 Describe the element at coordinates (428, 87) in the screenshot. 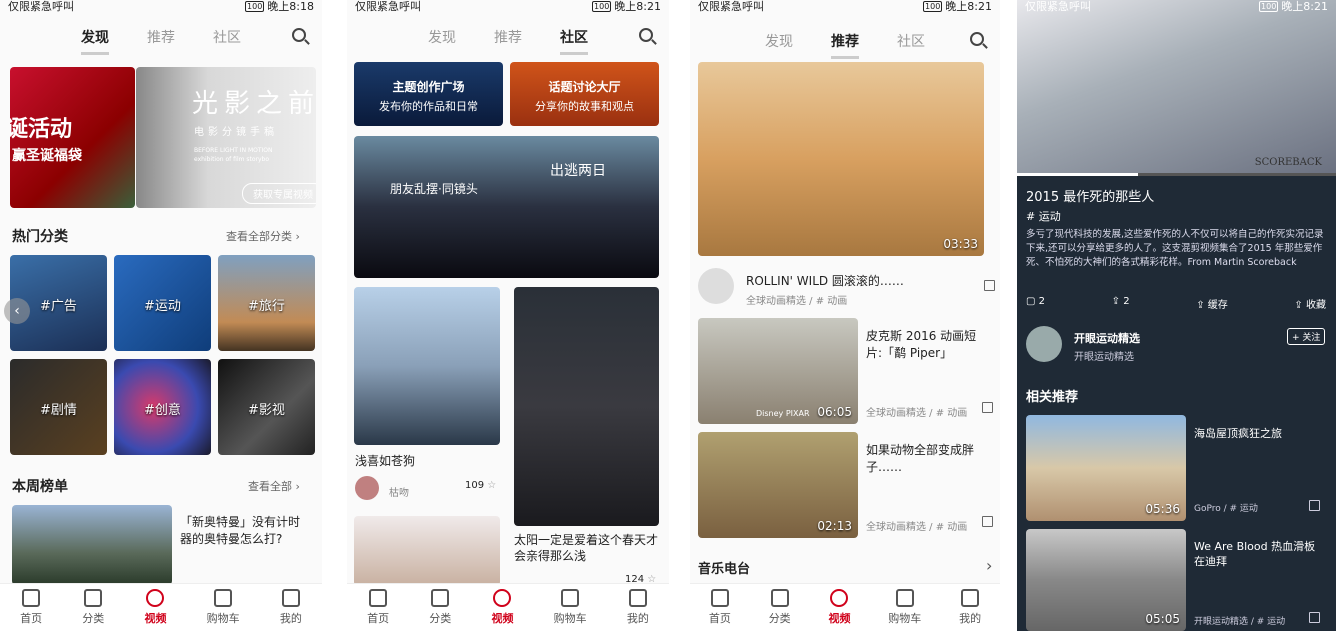

I see `card-title: 主题创作广场` at that location.